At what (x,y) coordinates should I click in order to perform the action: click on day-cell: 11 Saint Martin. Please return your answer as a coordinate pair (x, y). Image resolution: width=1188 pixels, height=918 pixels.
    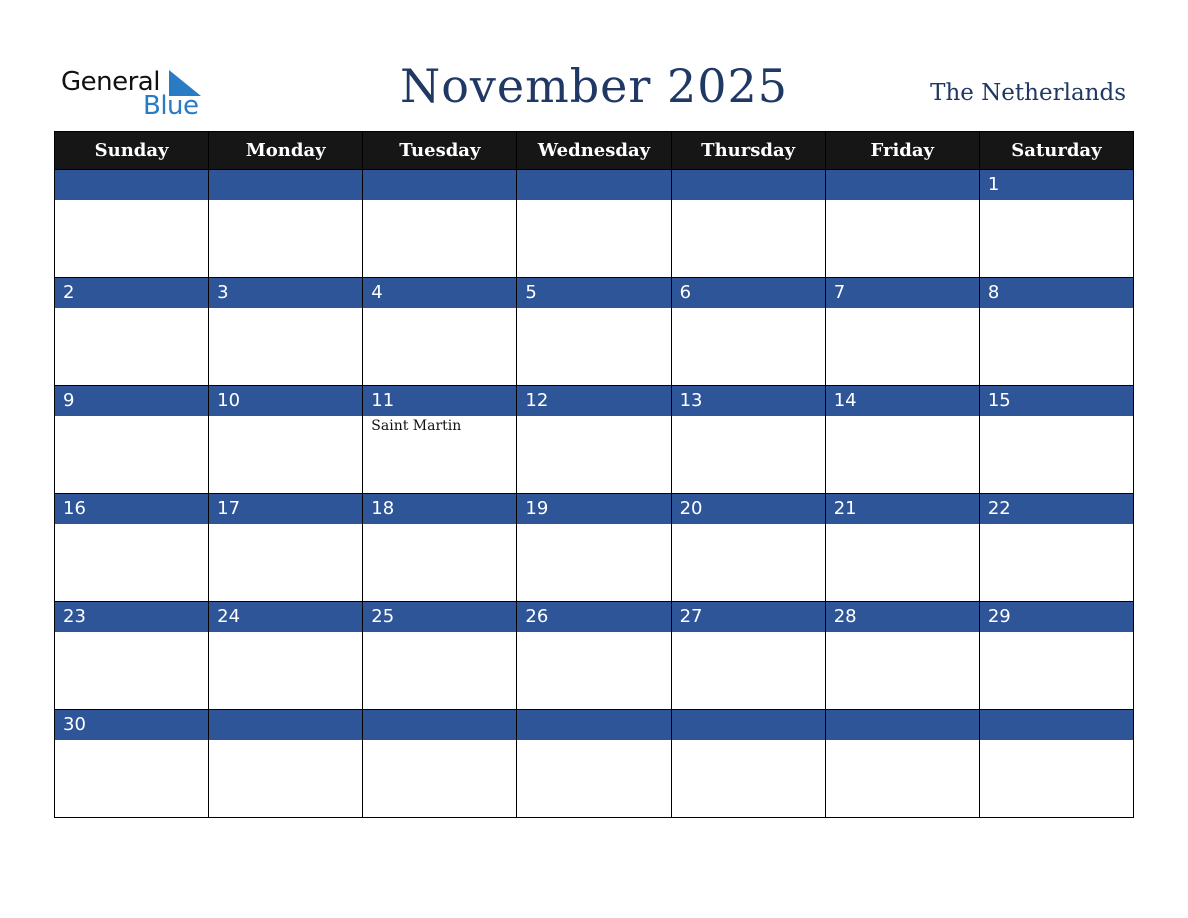
    Looking at the image, I should click on (440, 439).